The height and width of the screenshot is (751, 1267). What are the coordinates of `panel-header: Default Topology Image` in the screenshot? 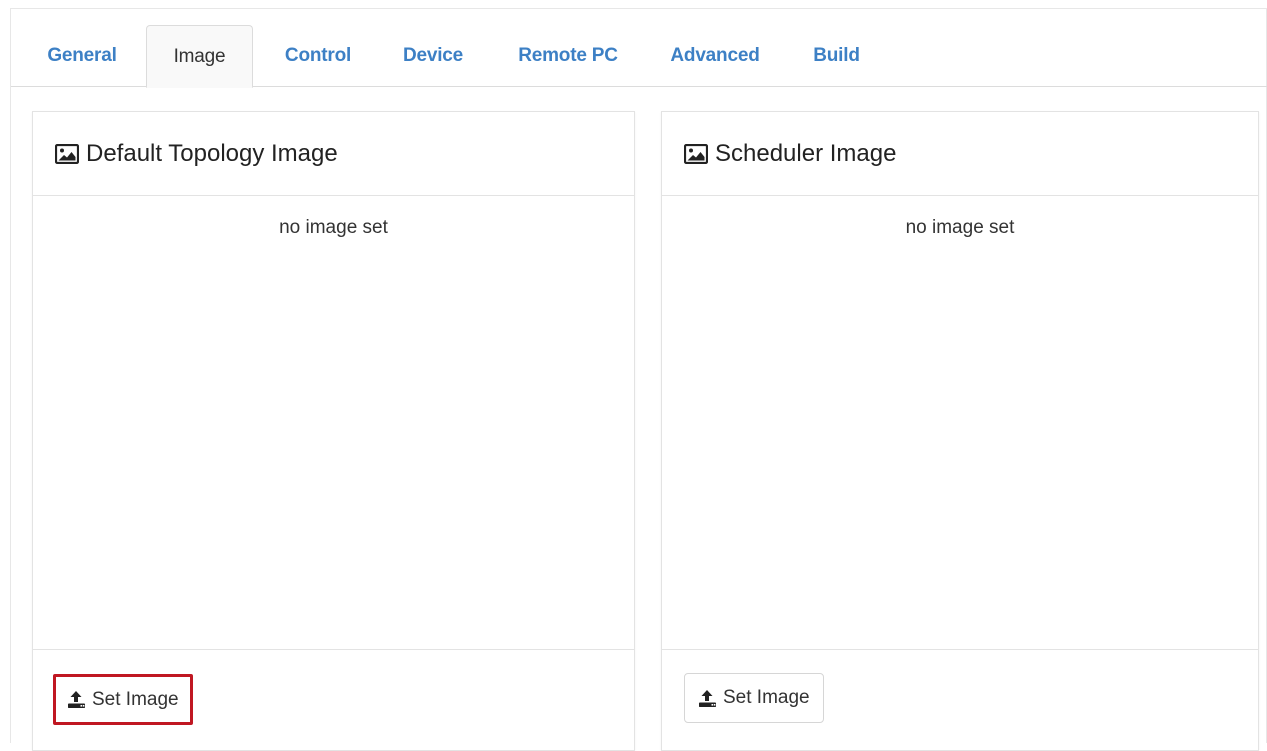 It's located at (333, 154).